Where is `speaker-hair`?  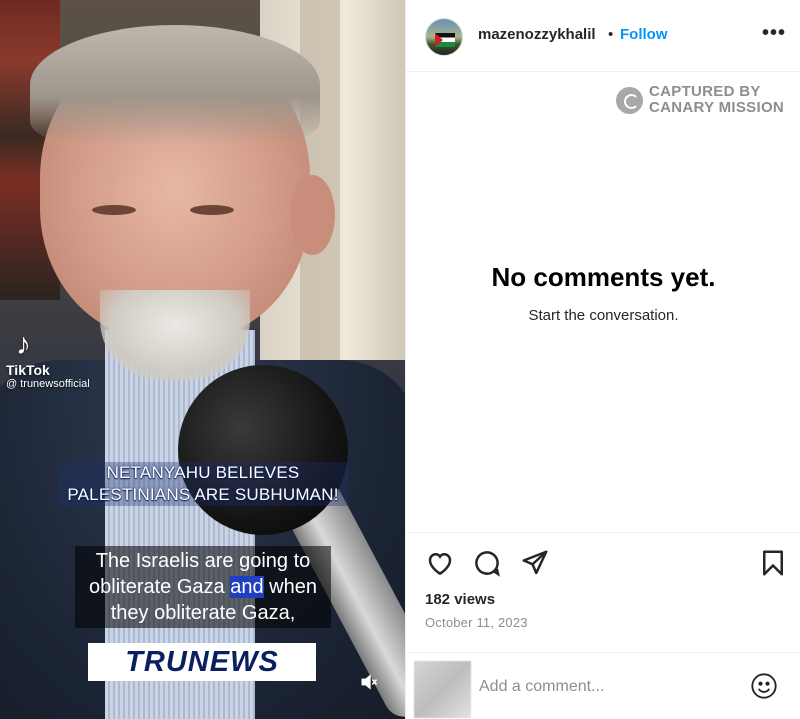 speaker-hair is located at coordinates (175, 85).